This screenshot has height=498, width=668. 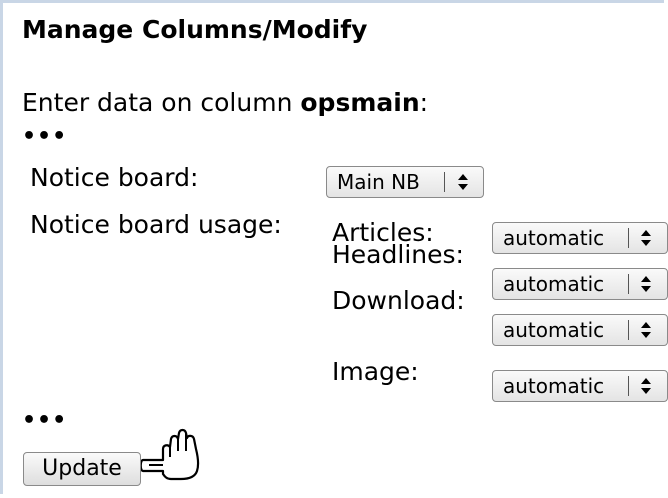 I want to click on notice-board-value: Main NB, so click(x=378, y=182).